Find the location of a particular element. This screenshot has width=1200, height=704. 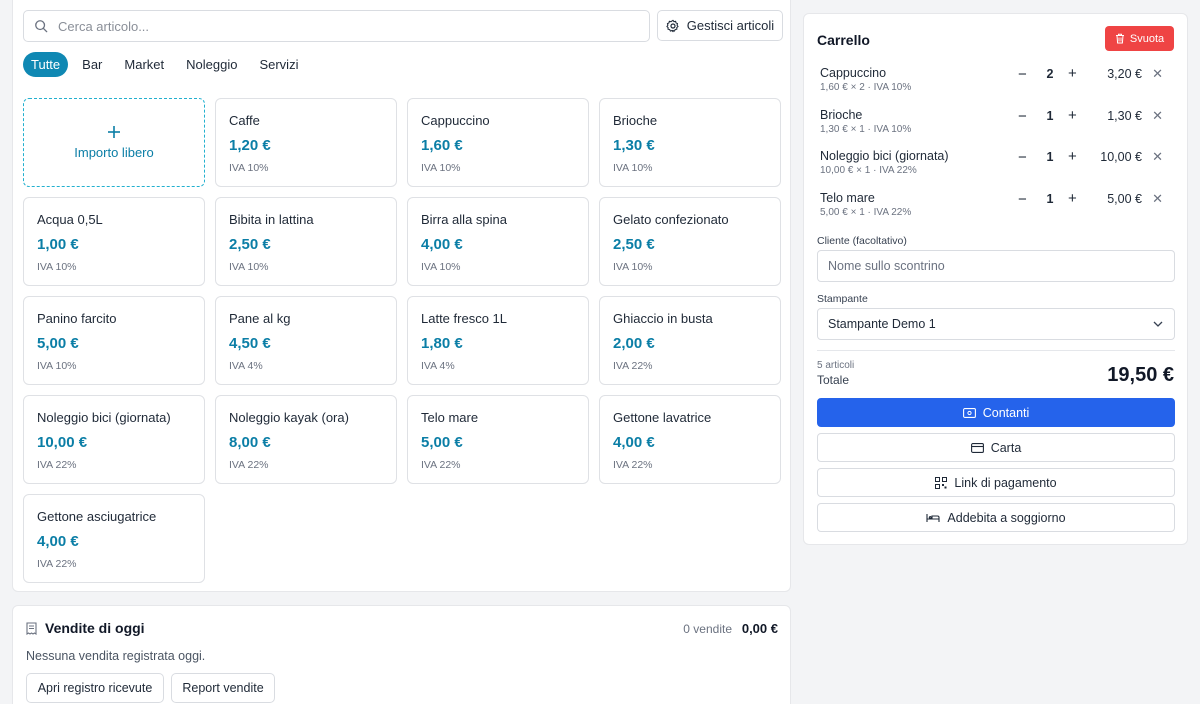

product-card: Ghiaccio in busta 2,00 € IVA 22% is located at coordinates (690, 340).